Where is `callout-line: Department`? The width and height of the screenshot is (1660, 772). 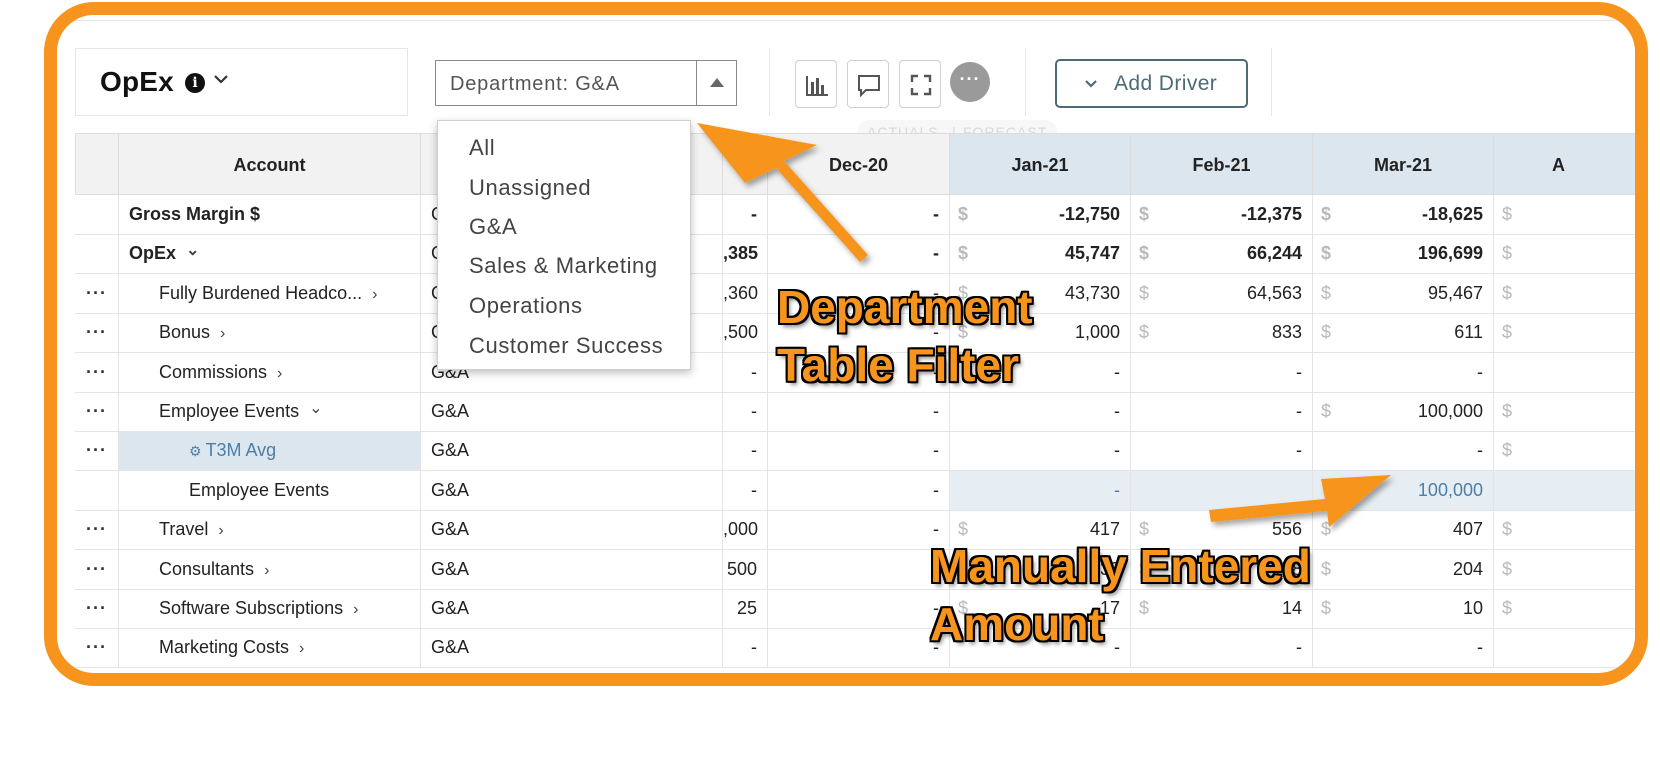 callout-line: Department is located at coordinates (905, 307).